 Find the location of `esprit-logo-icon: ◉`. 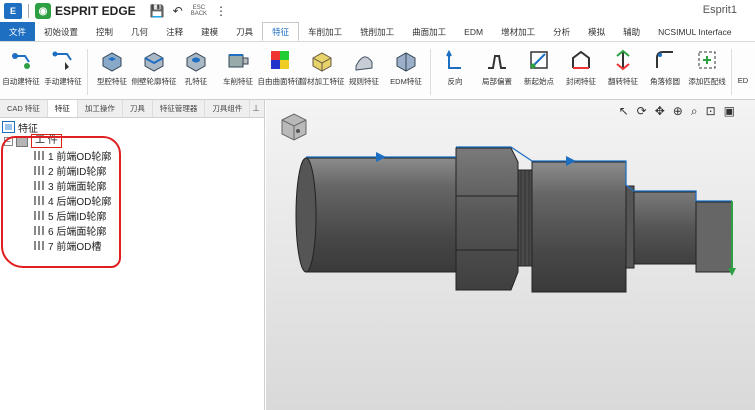

esprit-logo-icon: ◉ is located at coordinates (43, 11).